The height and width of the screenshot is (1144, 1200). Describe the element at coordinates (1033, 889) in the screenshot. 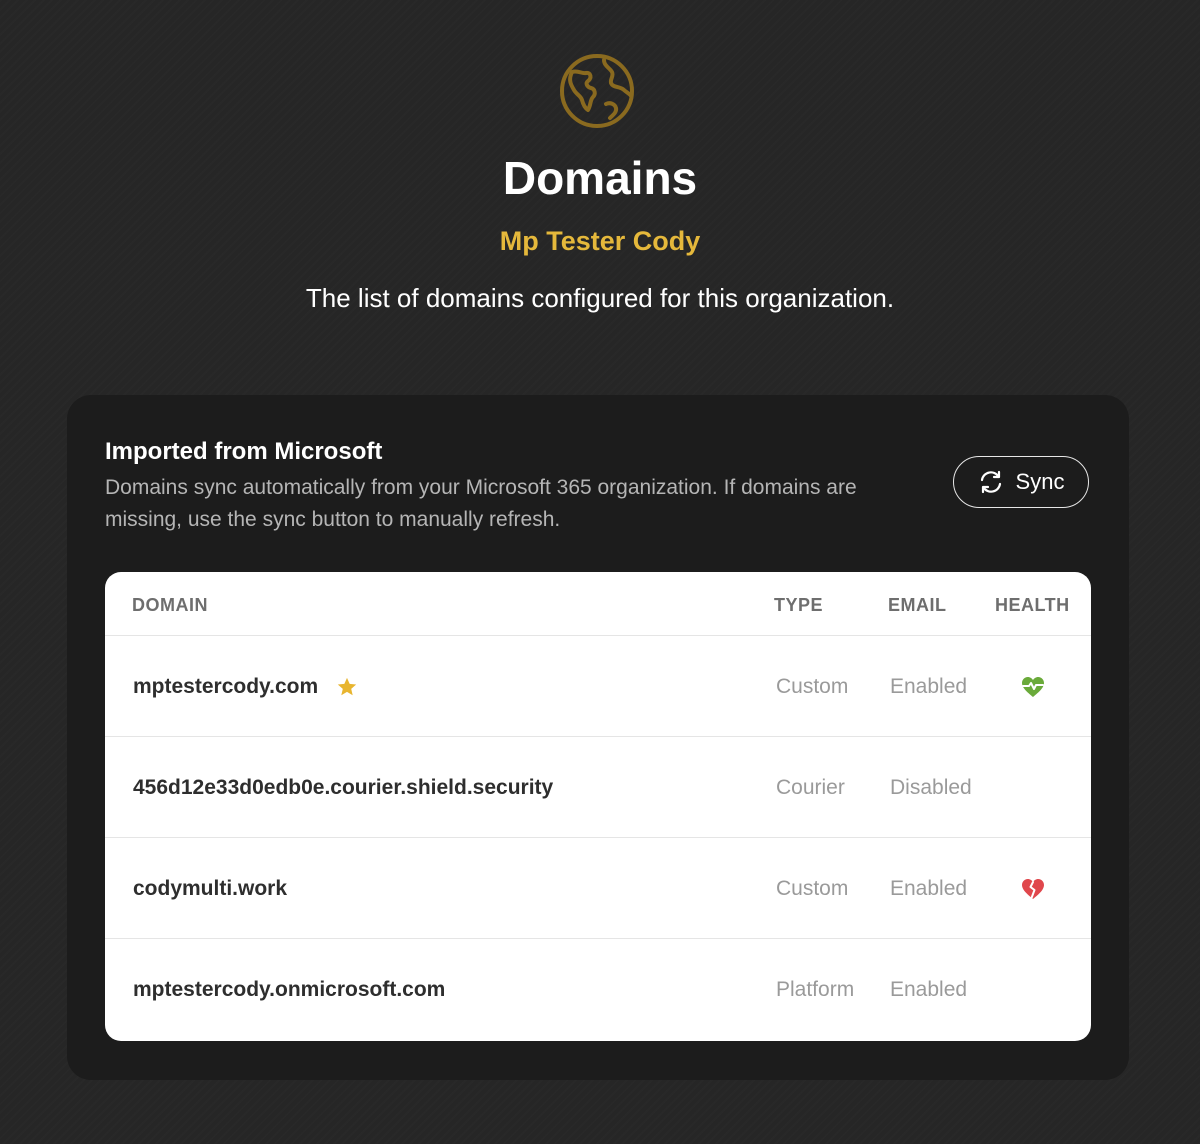

I see `broken-heart-icon` at that location.